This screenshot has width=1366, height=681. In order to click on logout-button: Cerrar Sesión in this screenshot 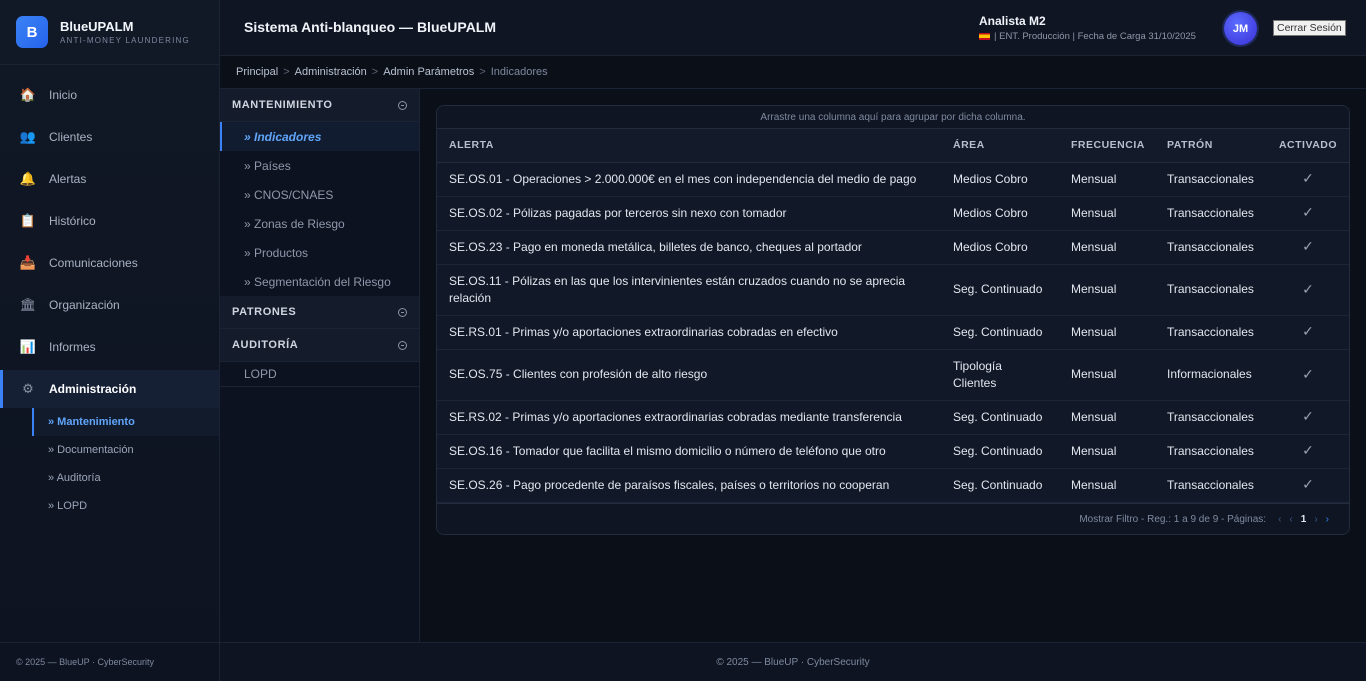, I will do `click(1309, 28)`.